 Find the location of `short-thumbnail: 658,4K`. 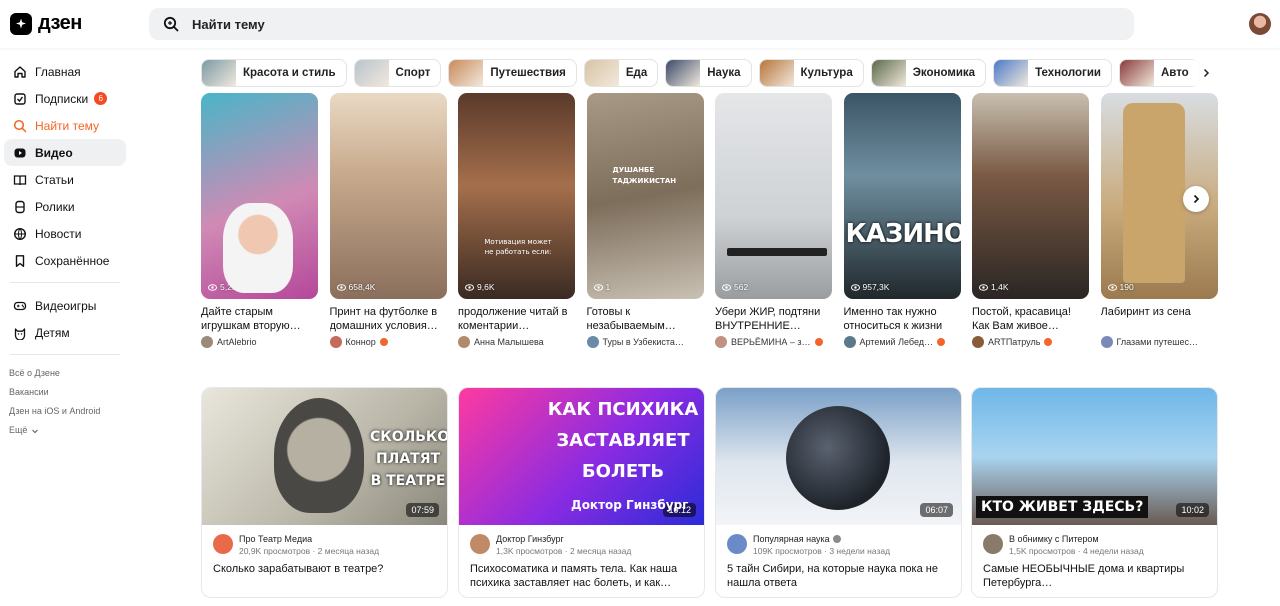

short-thumbnail: 658,4K is located at coordinates (388, 196).